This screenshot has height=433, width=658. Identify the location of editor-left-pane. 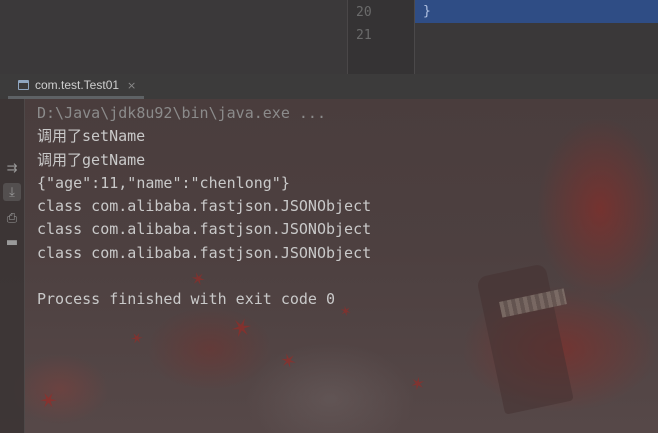
(174, 37).